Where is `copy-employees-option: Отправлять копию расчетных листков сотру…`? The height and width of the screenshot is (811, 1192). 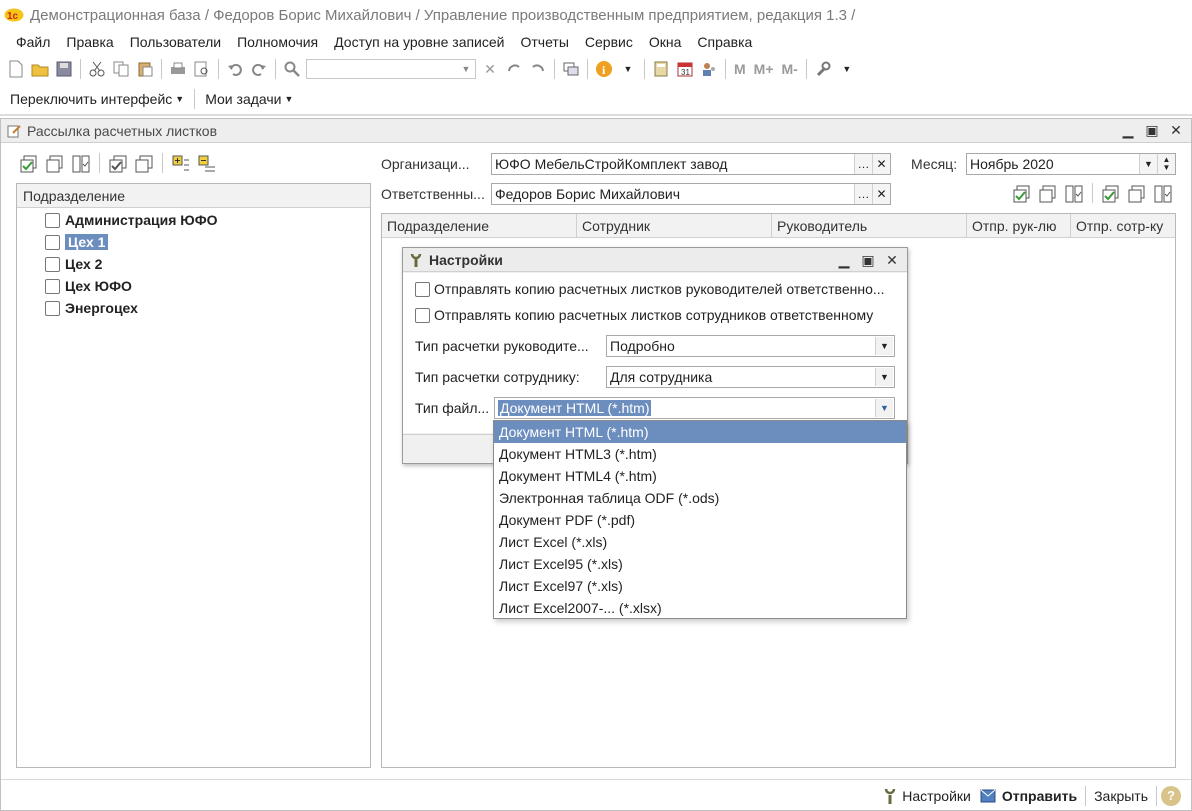 copy-employees-option: Отправлять копию расчетных листков сотру… is located at coordinates (644, 315).